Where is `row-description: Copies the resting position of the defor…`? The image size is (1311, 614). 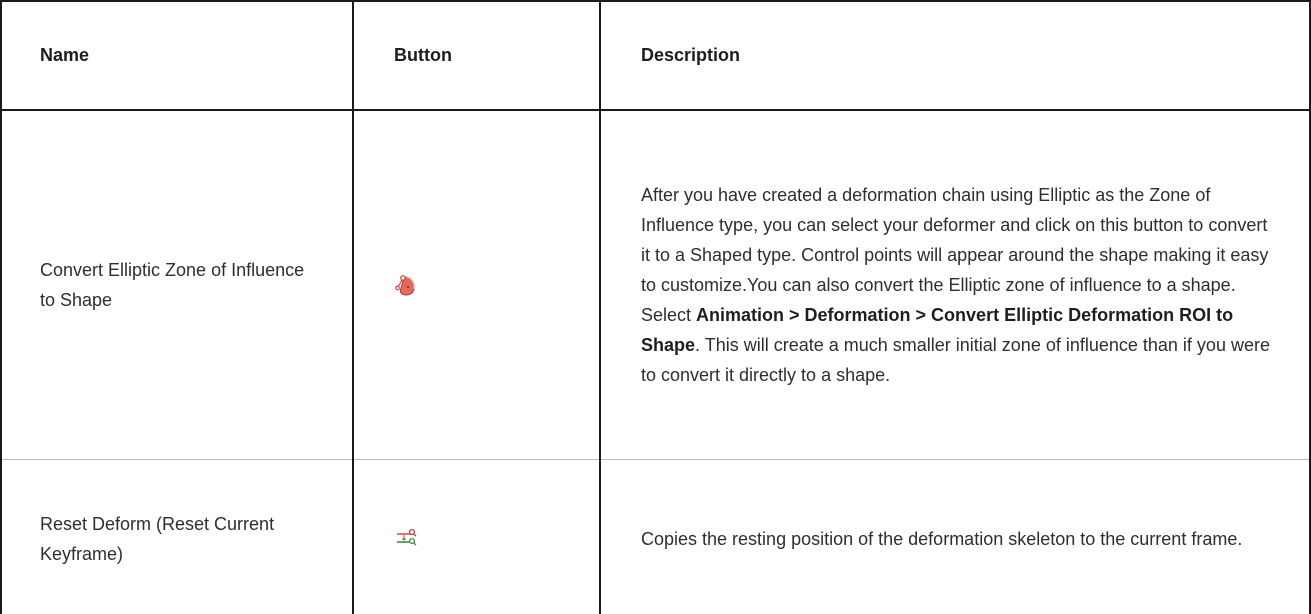
row-description: Copies the resting position of the defor… is located at coordinates (955, 537).